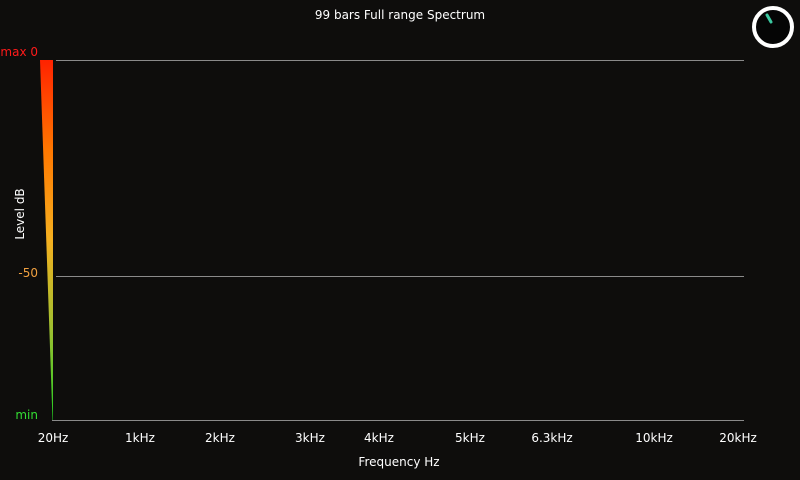 This screenshot has height=480, width=800. Describe the element at coordinates (310, 438) in the screenshot. I see `x-tick-3khz: 3kHz` at that location.